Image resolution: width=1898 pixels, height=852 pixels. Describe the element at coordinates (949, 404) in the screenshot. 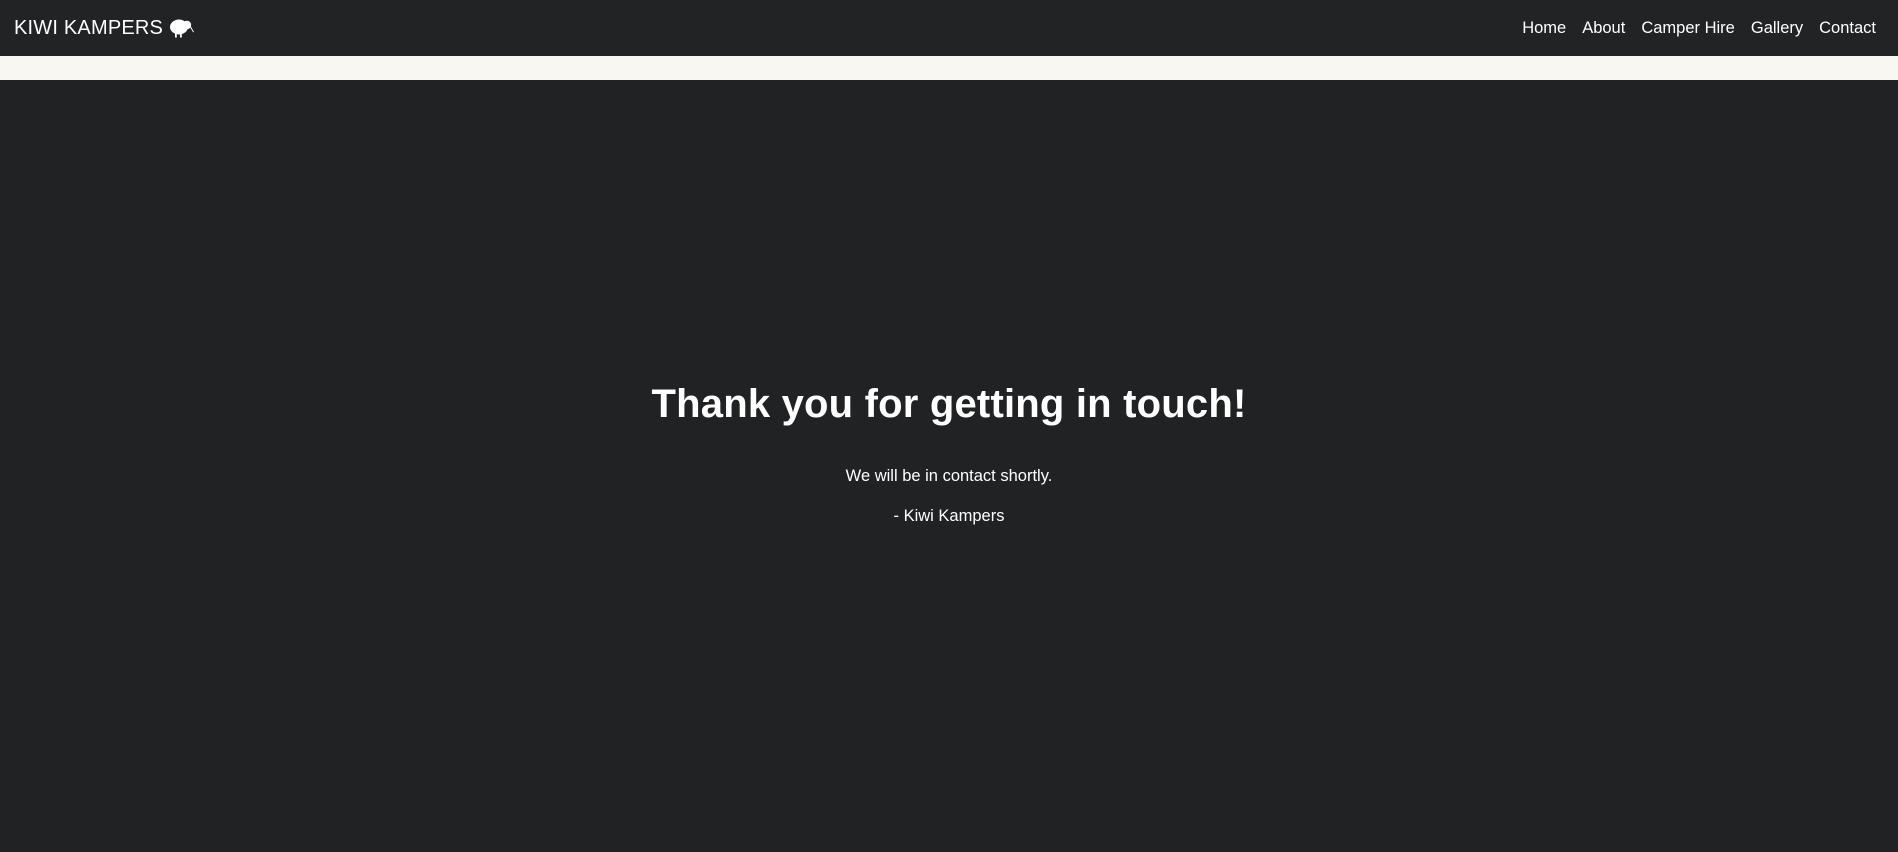

I see `page-title: Thank you for getting in touch!` at that location.